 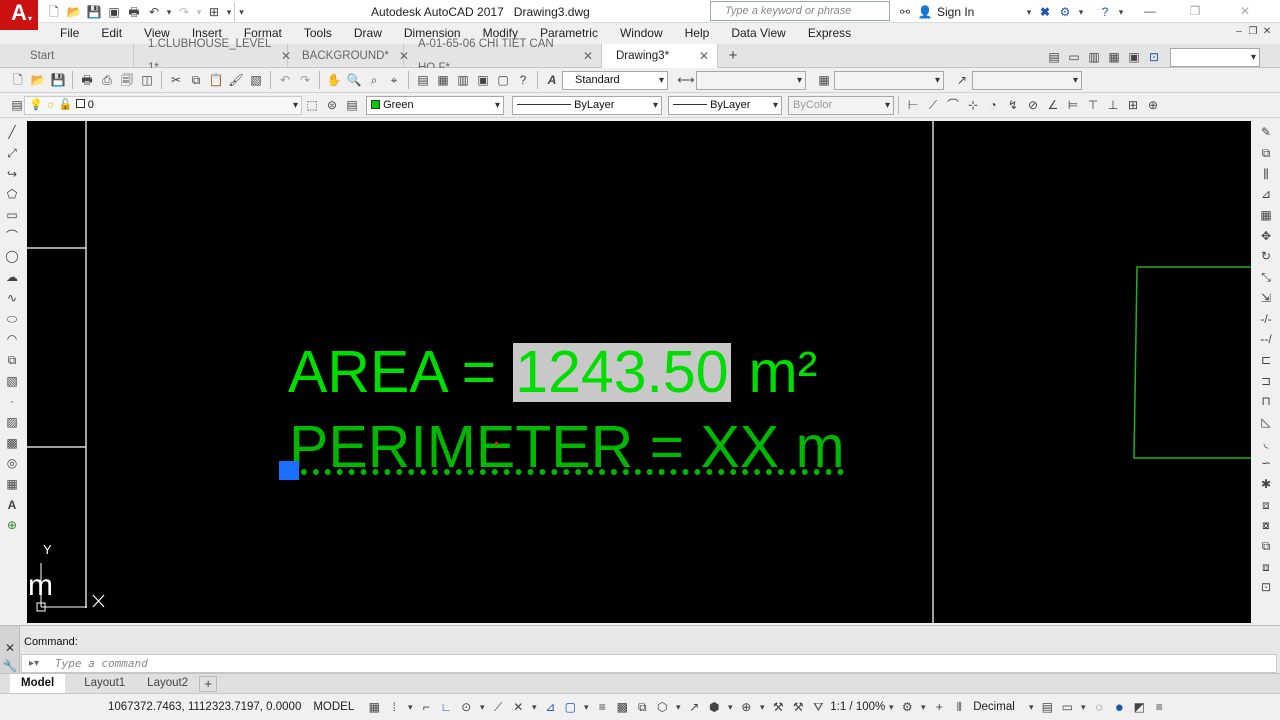 What do you see at coordinates (1266, 422) in the screenshot?
I see `chamfer-icon: ◺` at bounding box center [1266, 422].